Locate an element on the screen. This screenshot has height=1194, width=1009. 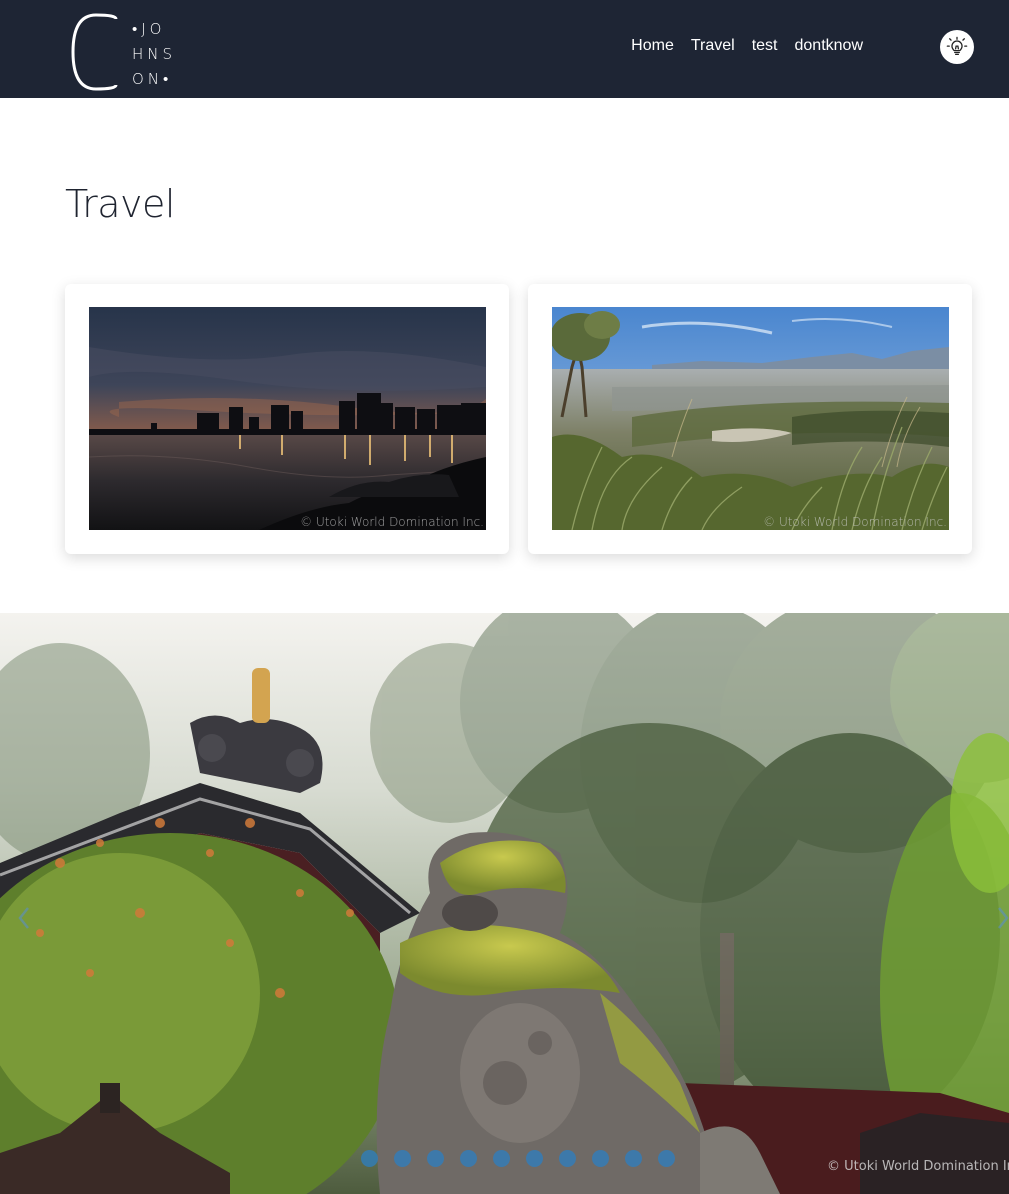
top-navbar: •JO HNS ON• Home Travel test dontknow is located at coordinates (504, 49).